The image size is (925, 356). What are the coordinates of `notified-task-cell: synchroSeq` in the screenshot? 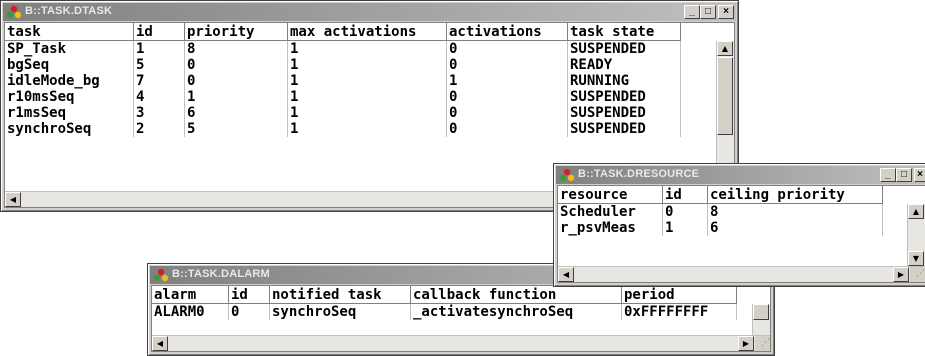 It's located at (340, 311).